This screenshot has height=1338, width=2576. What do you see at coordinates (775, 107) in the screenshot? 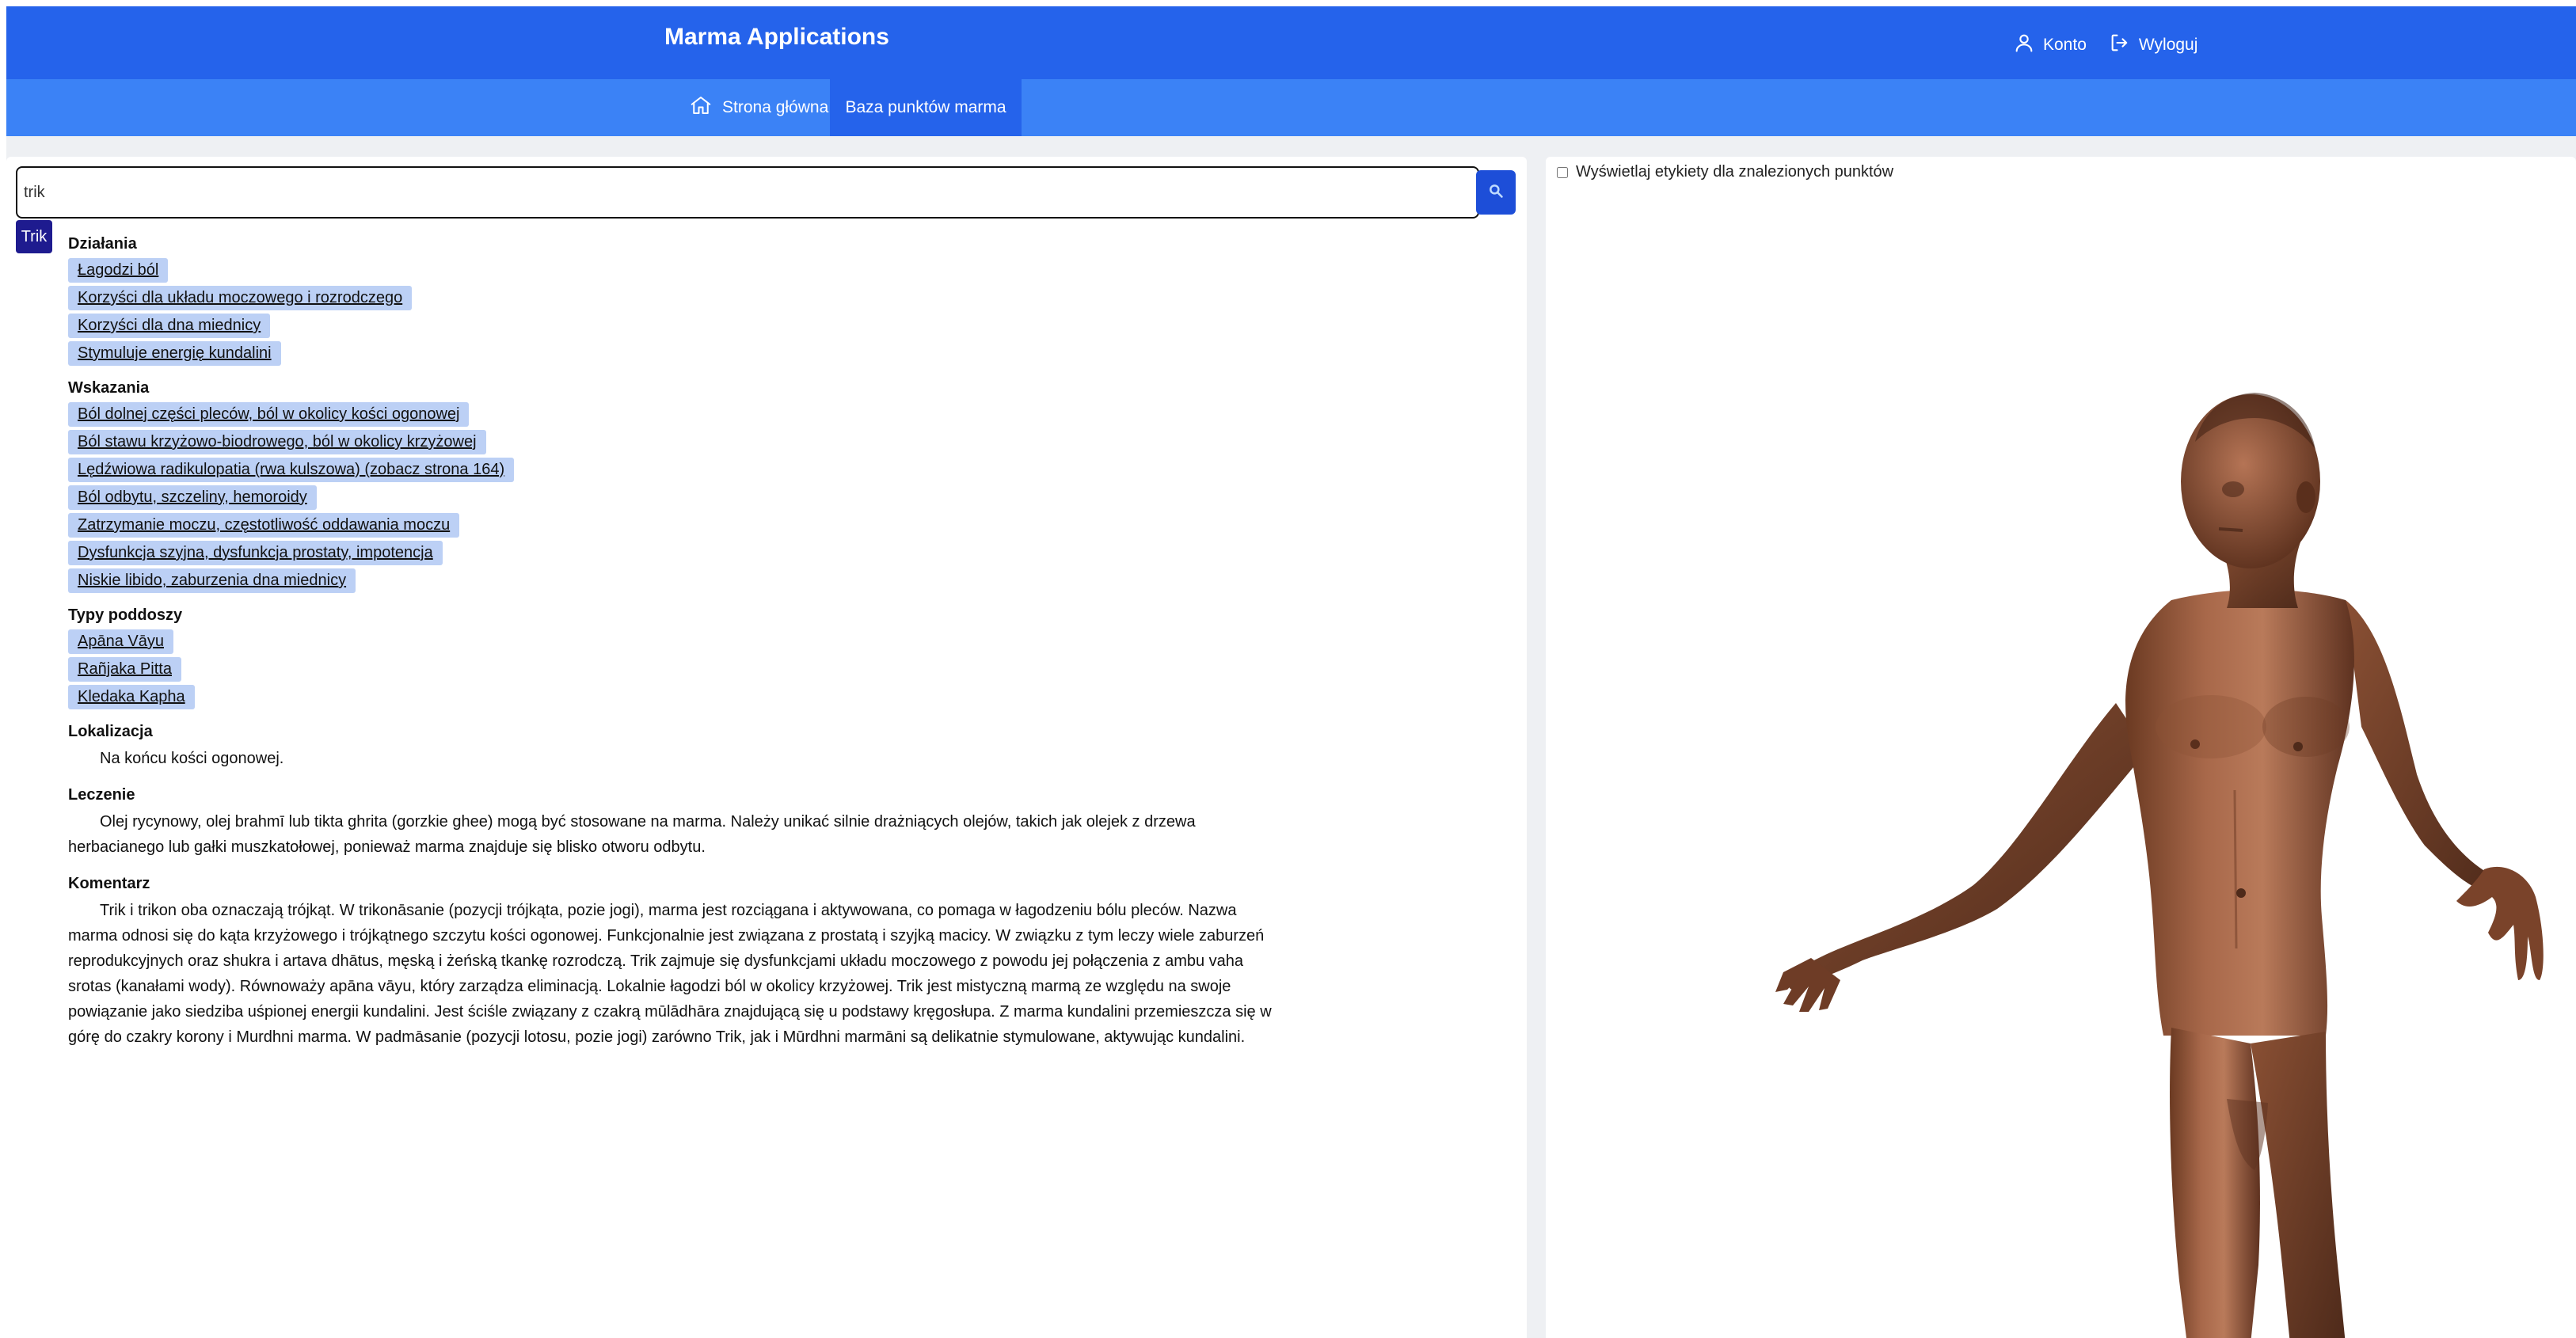
I see `tab-home-label: Strona główna` at bounding box center [775, 107].